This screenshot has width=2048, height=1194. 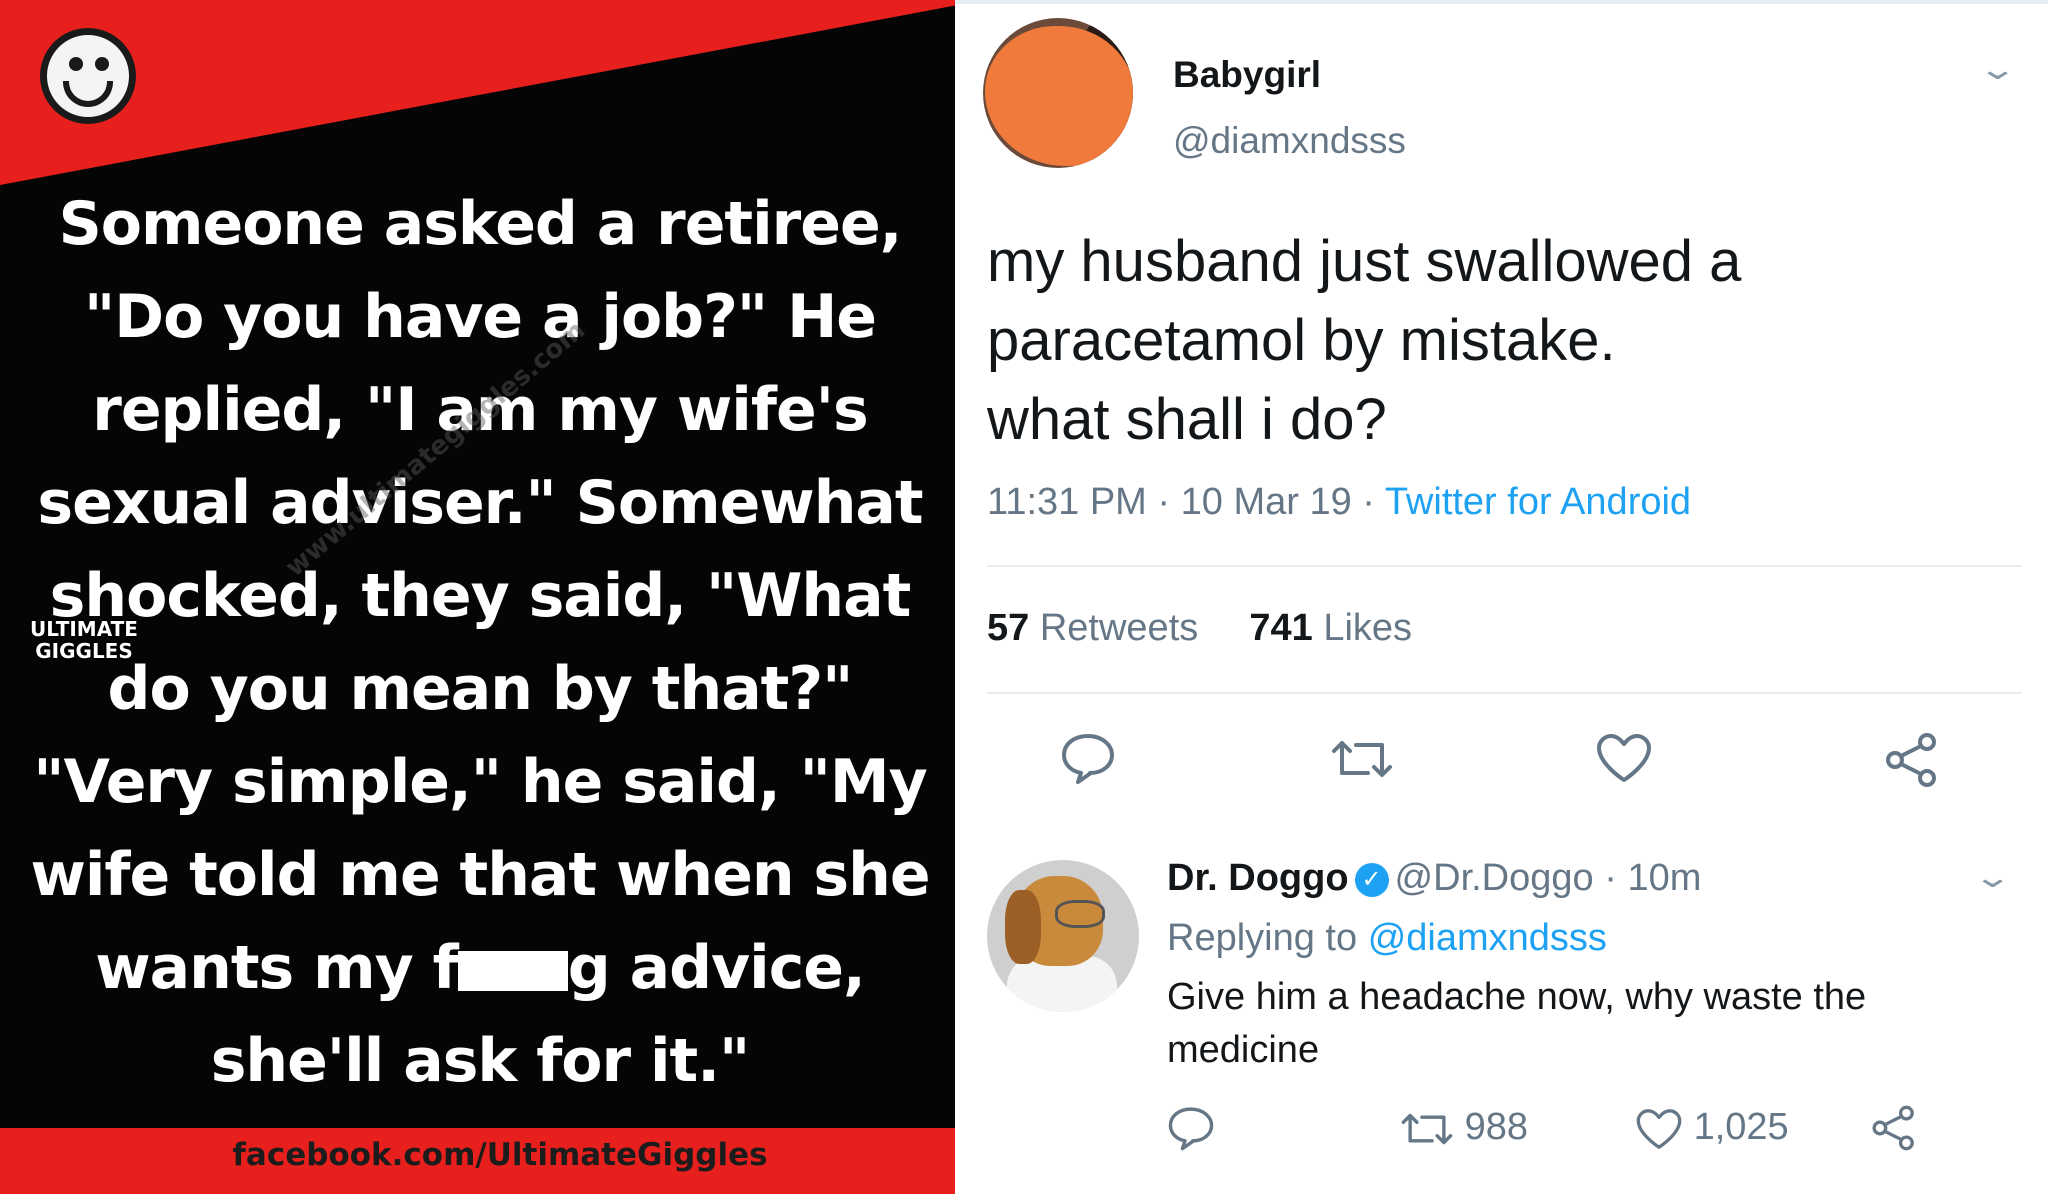 I want to click on reply-text-line: medicine, so click(x=1243, y=1050).